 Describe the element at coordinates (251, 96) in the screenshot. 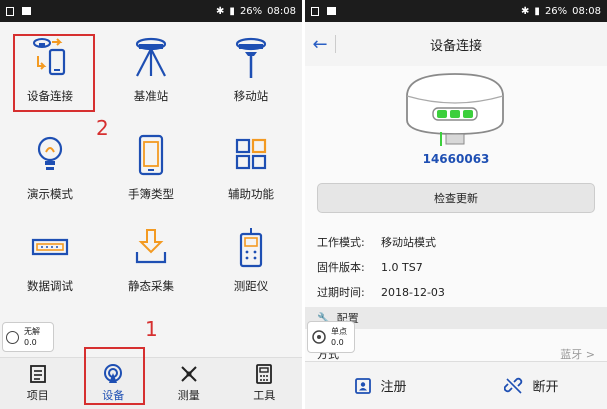

I see `tile-label: 移动站` at that location.